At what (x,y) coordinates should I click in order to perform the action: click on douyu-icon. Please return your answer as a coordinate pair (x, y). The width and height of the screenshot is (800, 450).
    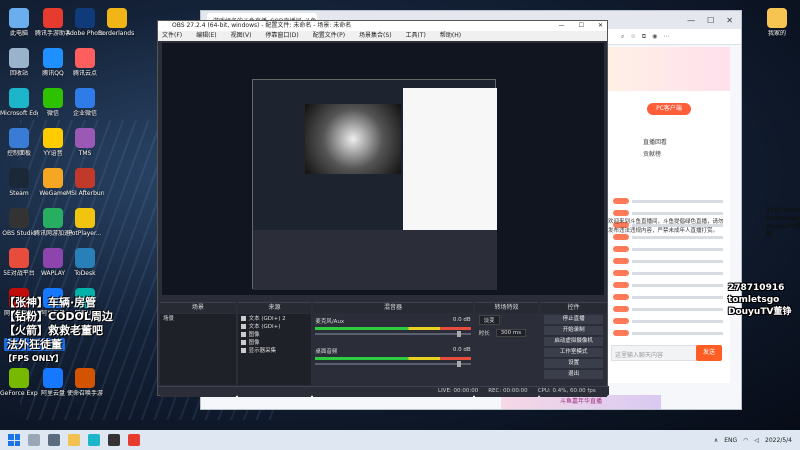
    Looking at the image, I should click on (134, 440).